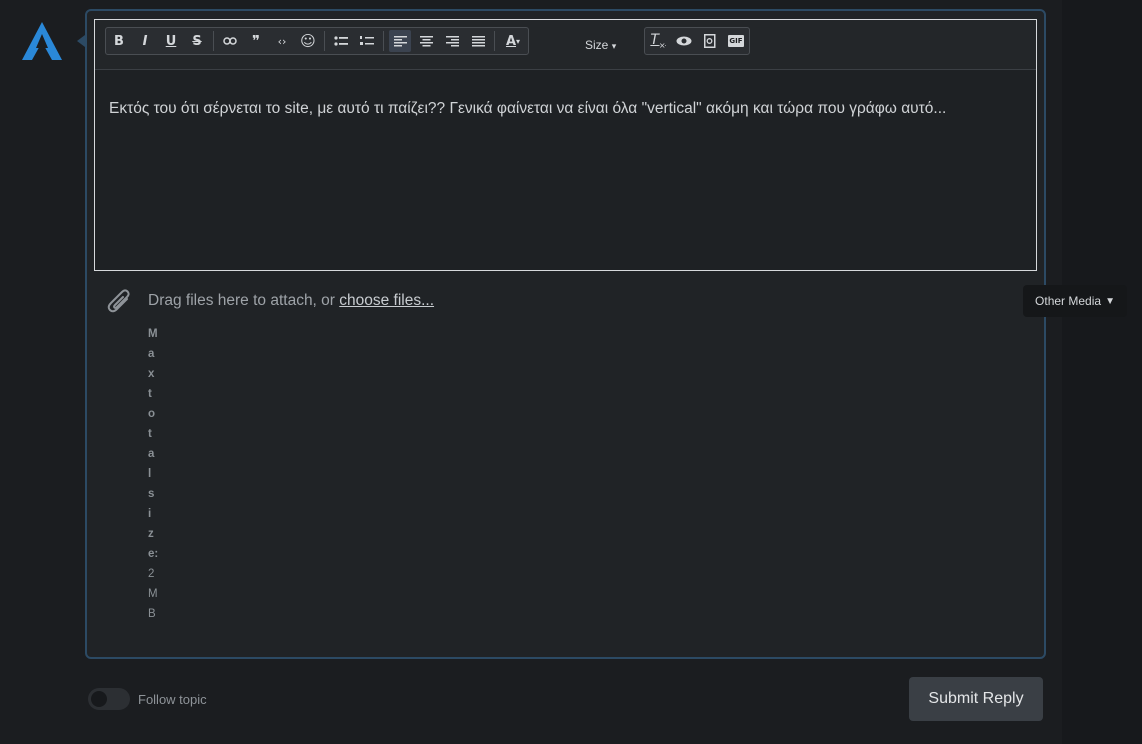 Image resolution: width=1142 pixels, height=744 pixels. I want to click on gif-button: GIF, so click(736, 41).